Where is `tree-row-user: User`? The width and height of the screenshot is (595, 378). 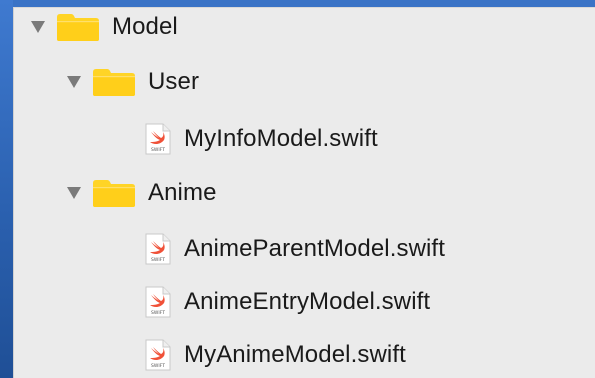
tree-row-user: User is located at coordinates (132, 82).